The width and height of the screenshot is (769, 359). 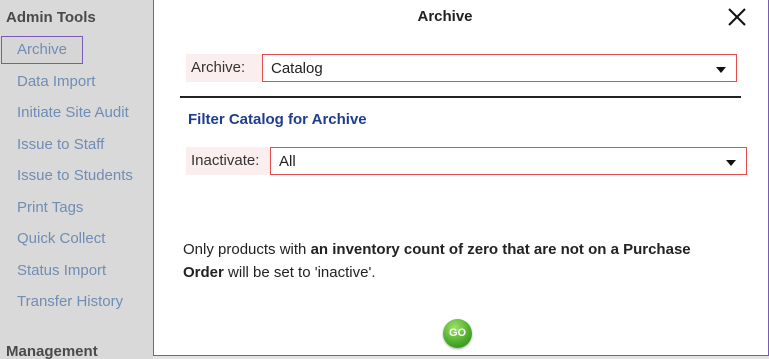 I want to click on go-button: GO, so click(x=457, y=333).